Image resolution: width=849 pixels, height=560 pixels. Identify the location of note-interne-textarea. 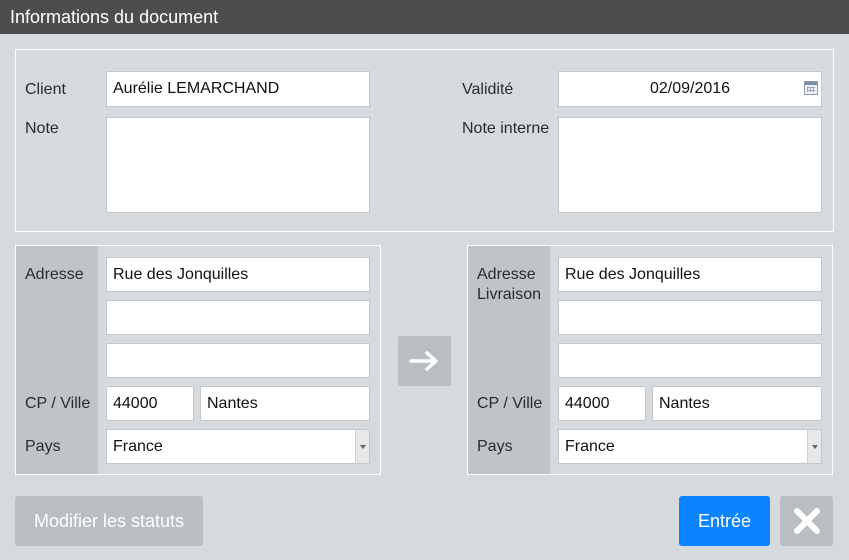
(690, 165).